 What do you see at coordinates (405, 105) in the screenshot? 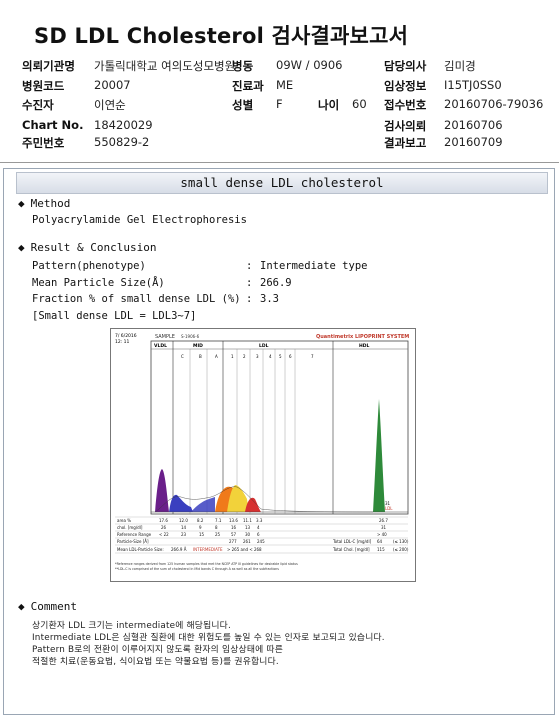
I see `receipt-label: 접수번호` at bounding box center [405, 105].